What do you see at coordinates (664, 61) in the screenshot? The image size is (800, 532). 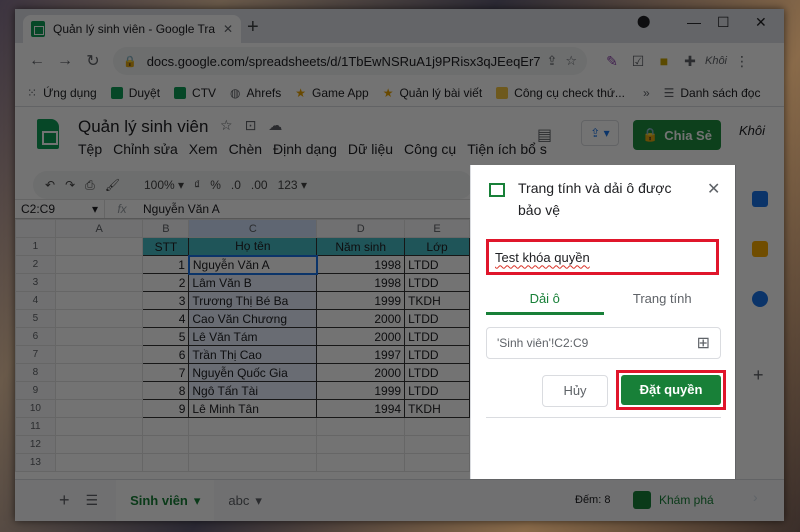 I see `extension-yellow-icon: ■` at bounding box center [664, 61].